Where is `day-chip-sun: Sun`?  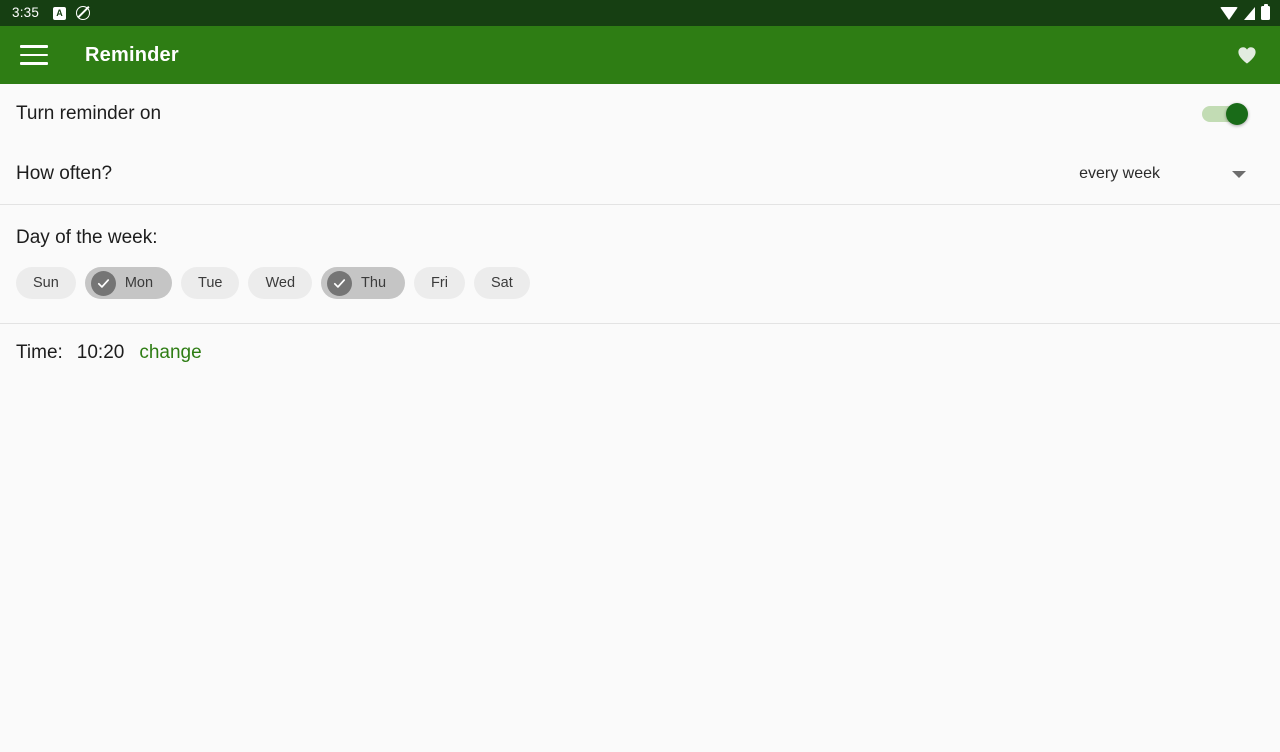 day-chip-sun: Sun is located at coordinates (46, 283).